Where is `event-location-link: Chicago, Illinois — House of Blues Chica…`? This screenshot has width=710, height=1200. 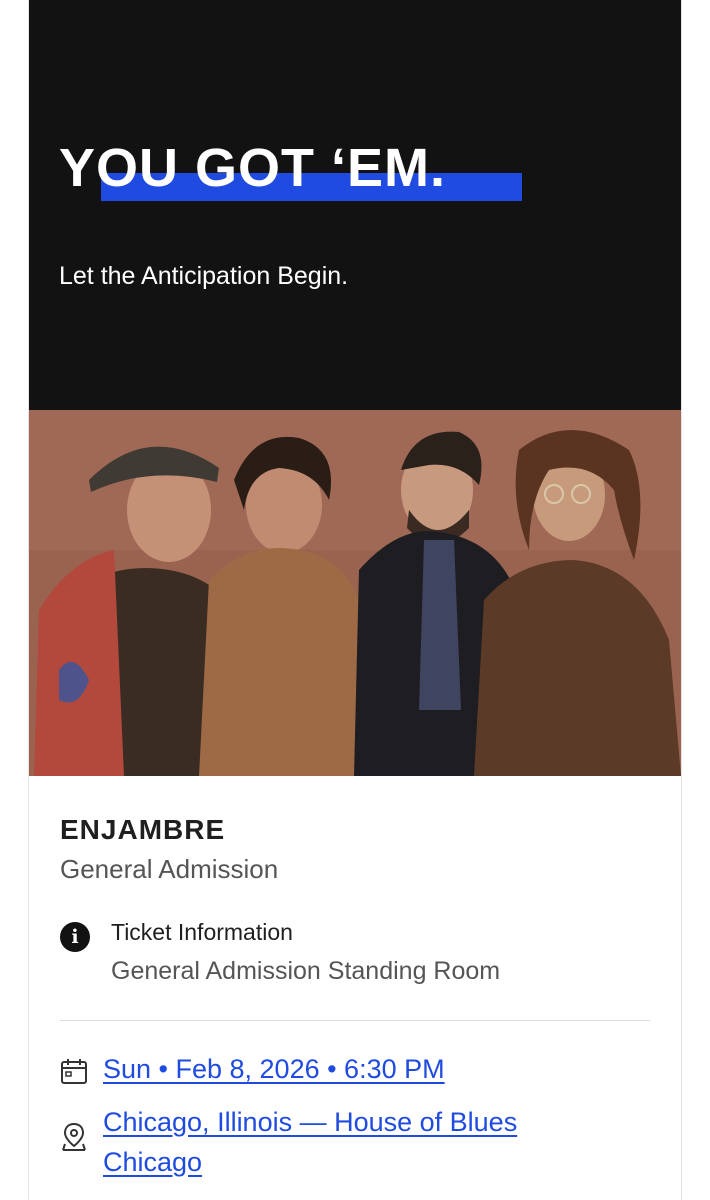 event-location-link: Chicago, Illinois — House of Blues Chica… is located at coordinates (363, 1142).